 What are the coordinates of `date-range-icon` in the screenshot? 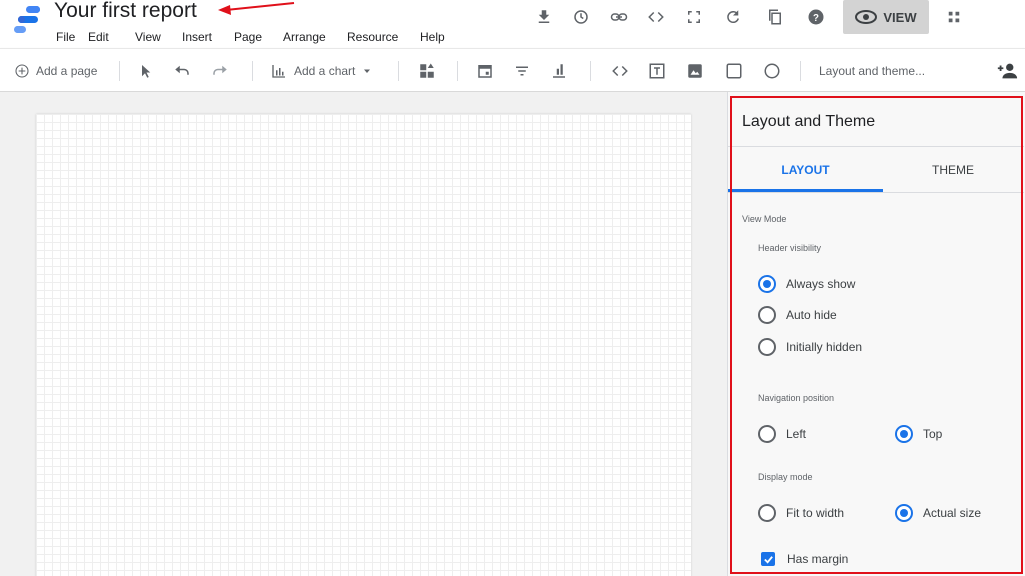 It's located at (485, 71).